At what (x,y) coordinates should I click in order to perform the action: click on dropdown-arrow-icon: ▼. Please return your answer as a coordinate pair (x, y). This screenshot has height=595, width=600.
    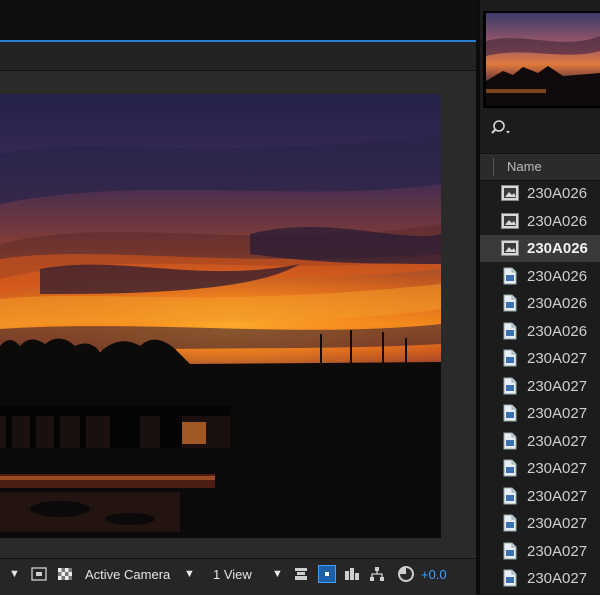
    Looking at the image, I should click on (14, 574).